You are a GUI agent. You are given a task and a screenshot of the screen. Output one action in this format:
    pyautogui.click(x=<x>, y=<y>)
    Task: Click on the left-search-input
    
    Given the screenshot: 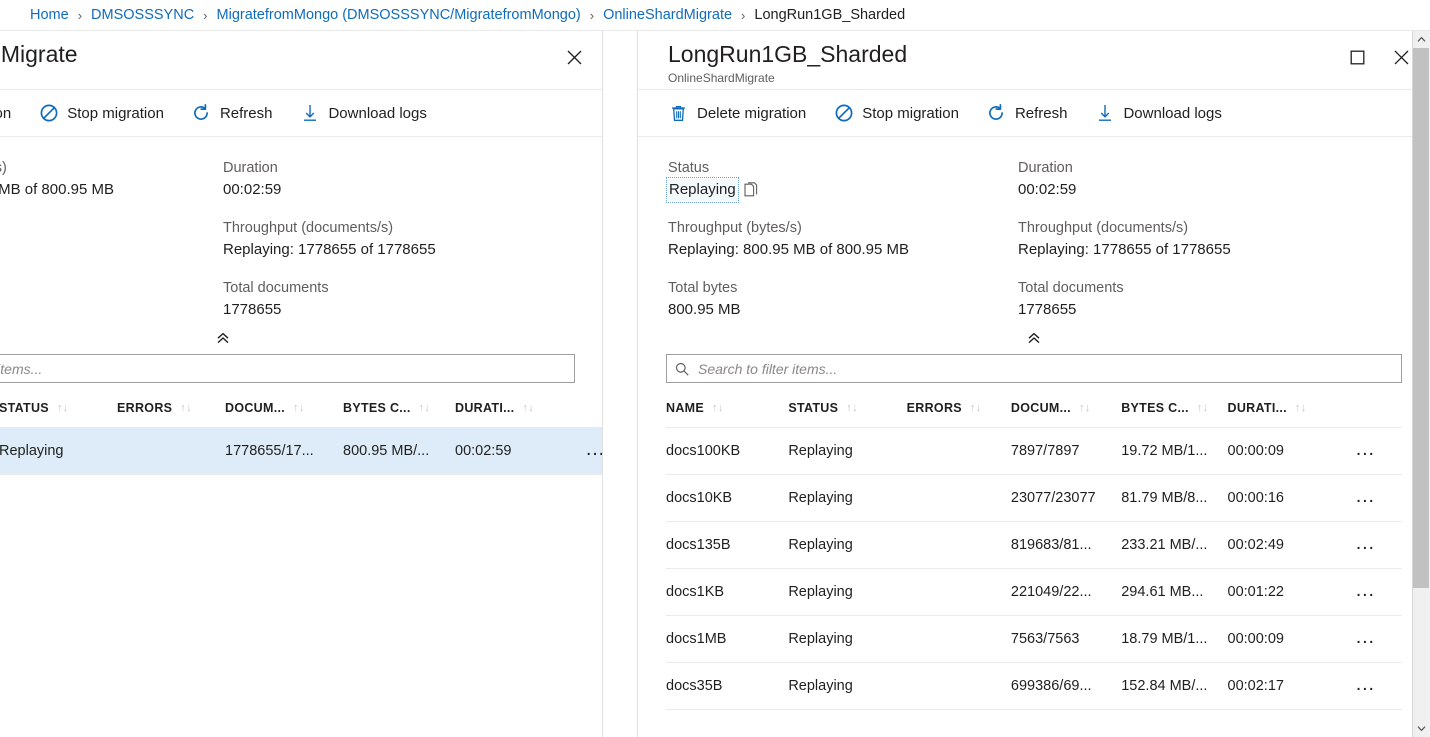 What is the action you would take?
    pyautogui.click(x=283, y=368)
    